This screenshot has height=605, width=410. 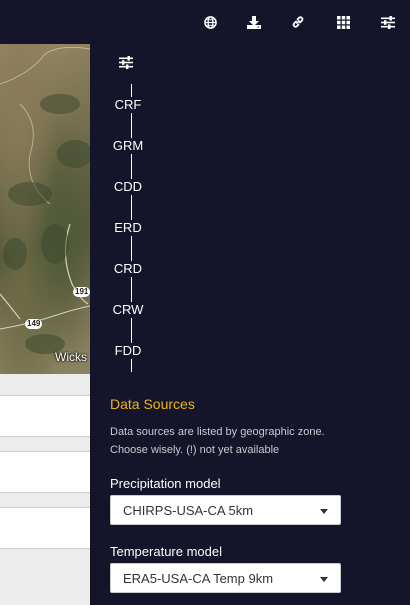 What do you see at coordinates (198, 578) in the screenshot?
I see `temperature-value: ERA5-USA-CA Temp 9km` at bounding box center [198, 578].